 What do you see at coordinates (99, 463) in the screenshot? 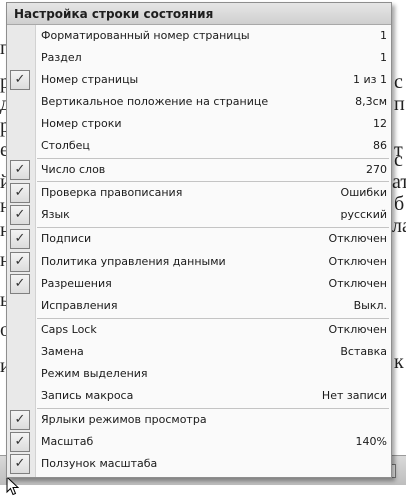
I see `menu-item-label: Ползунок масштаба` at bounding box center [99, 463].